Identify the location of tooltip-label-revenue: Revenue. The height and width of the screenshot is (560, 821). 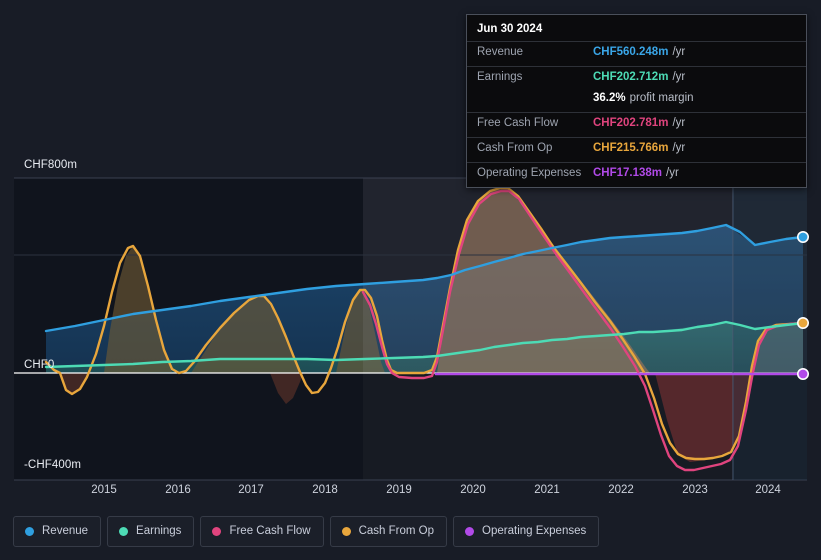
(500, 52).